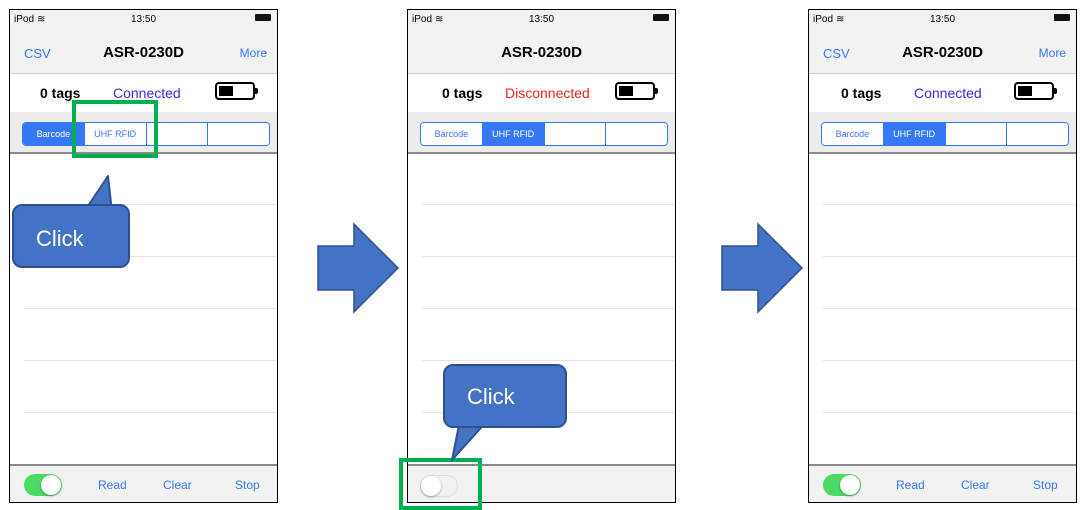 This screenshot has width=1081, height=510. I want to click on click-callout-1: Click, so click(71, 236).